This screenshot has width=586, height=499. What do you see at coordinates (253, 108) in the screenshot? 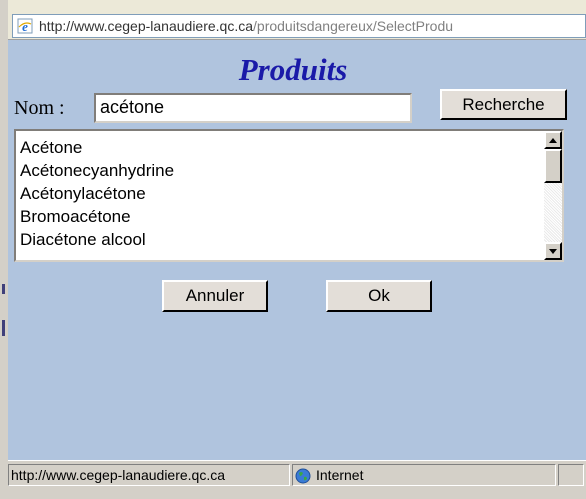
I see `name-input: acétone` at bounding box center [253, 108].